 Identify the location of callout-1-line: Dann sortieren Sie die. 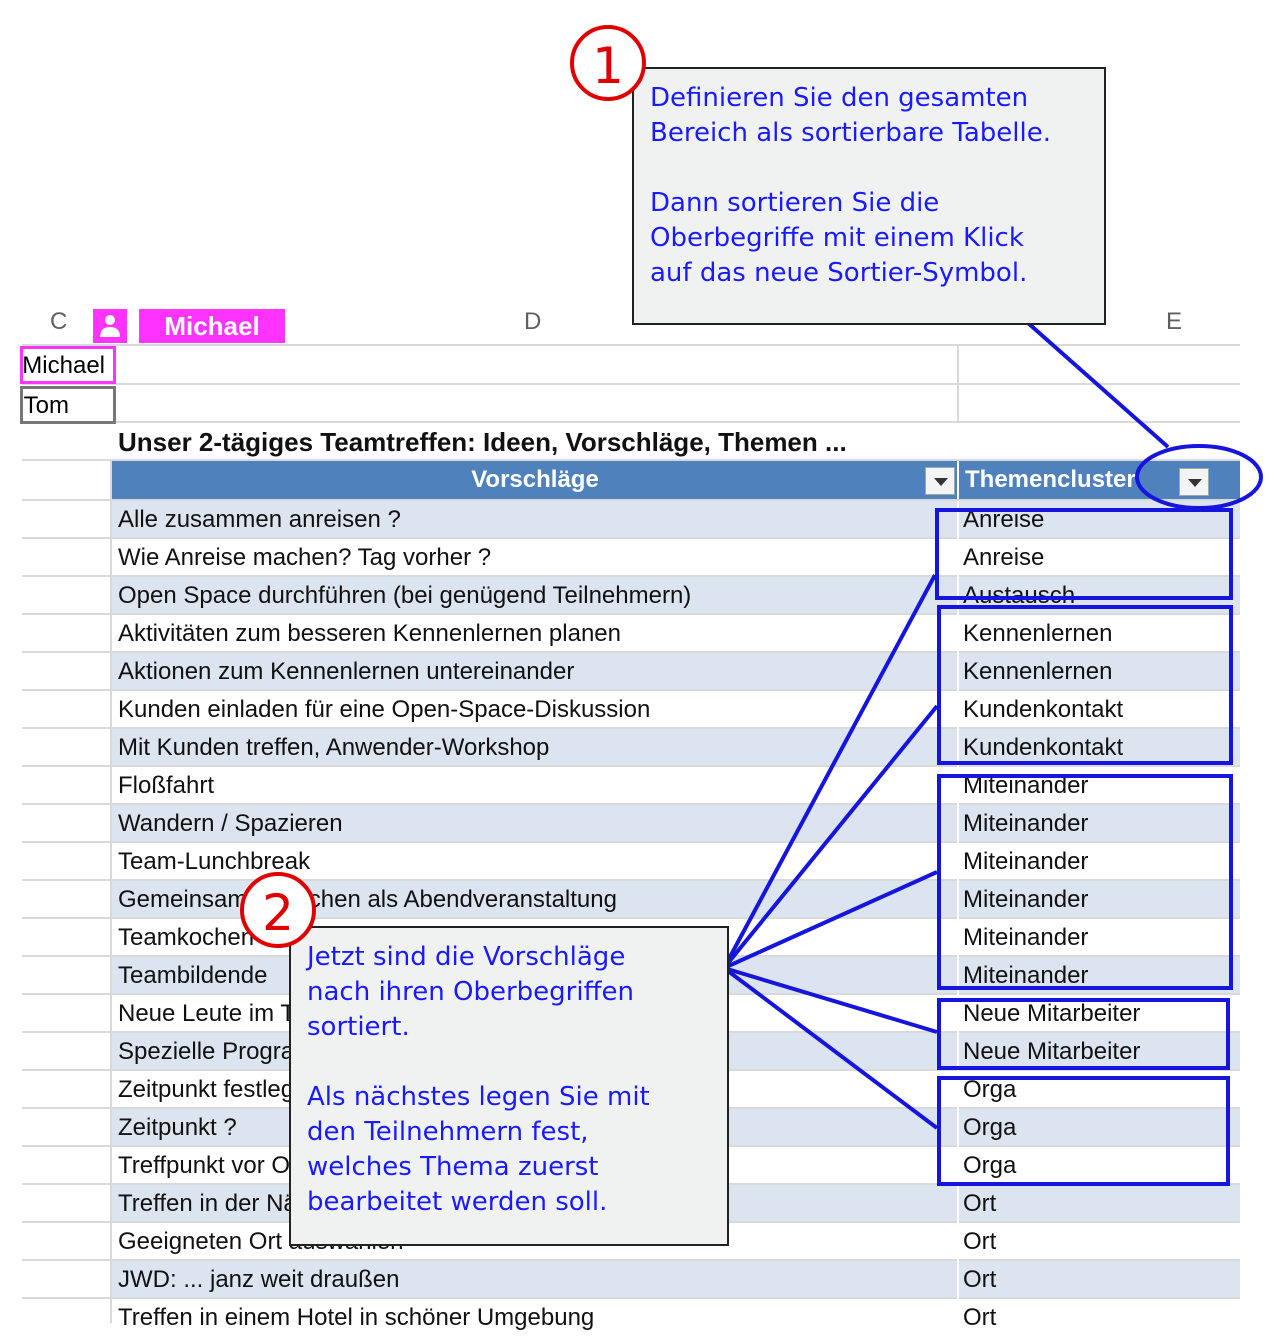
(795, 203).